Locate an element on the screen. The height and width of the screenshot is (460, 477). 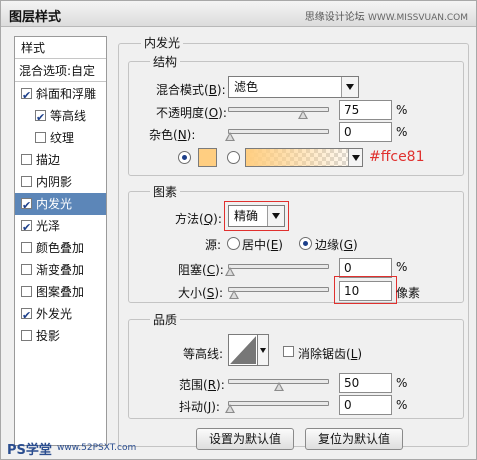
style-item-label: 颜色叠加 is located at coordinates (60, 248).